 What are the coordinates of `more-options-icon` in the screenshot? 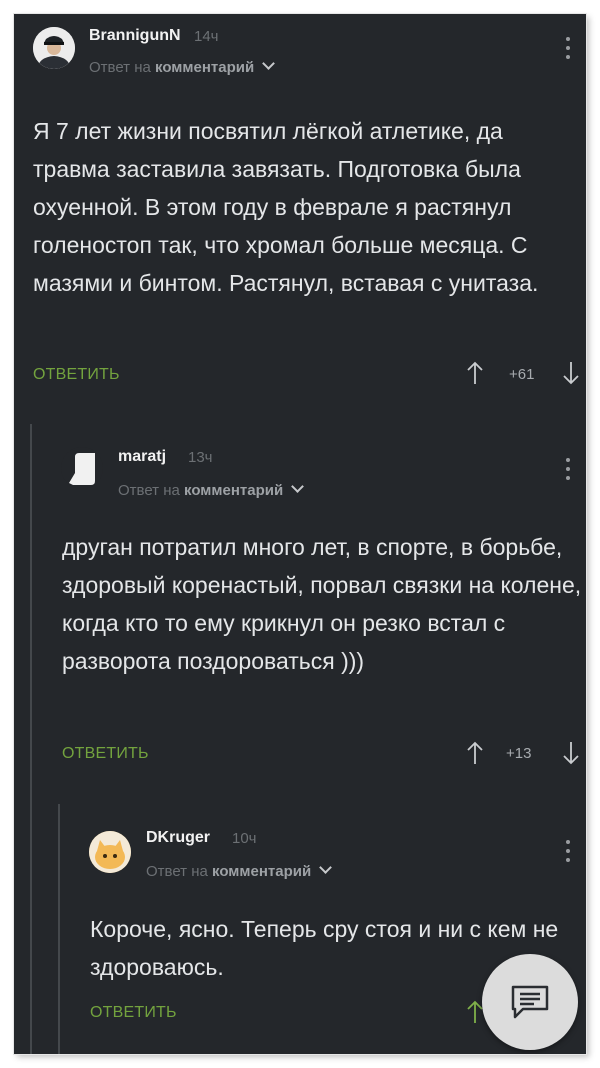 It's located at (568, 852).